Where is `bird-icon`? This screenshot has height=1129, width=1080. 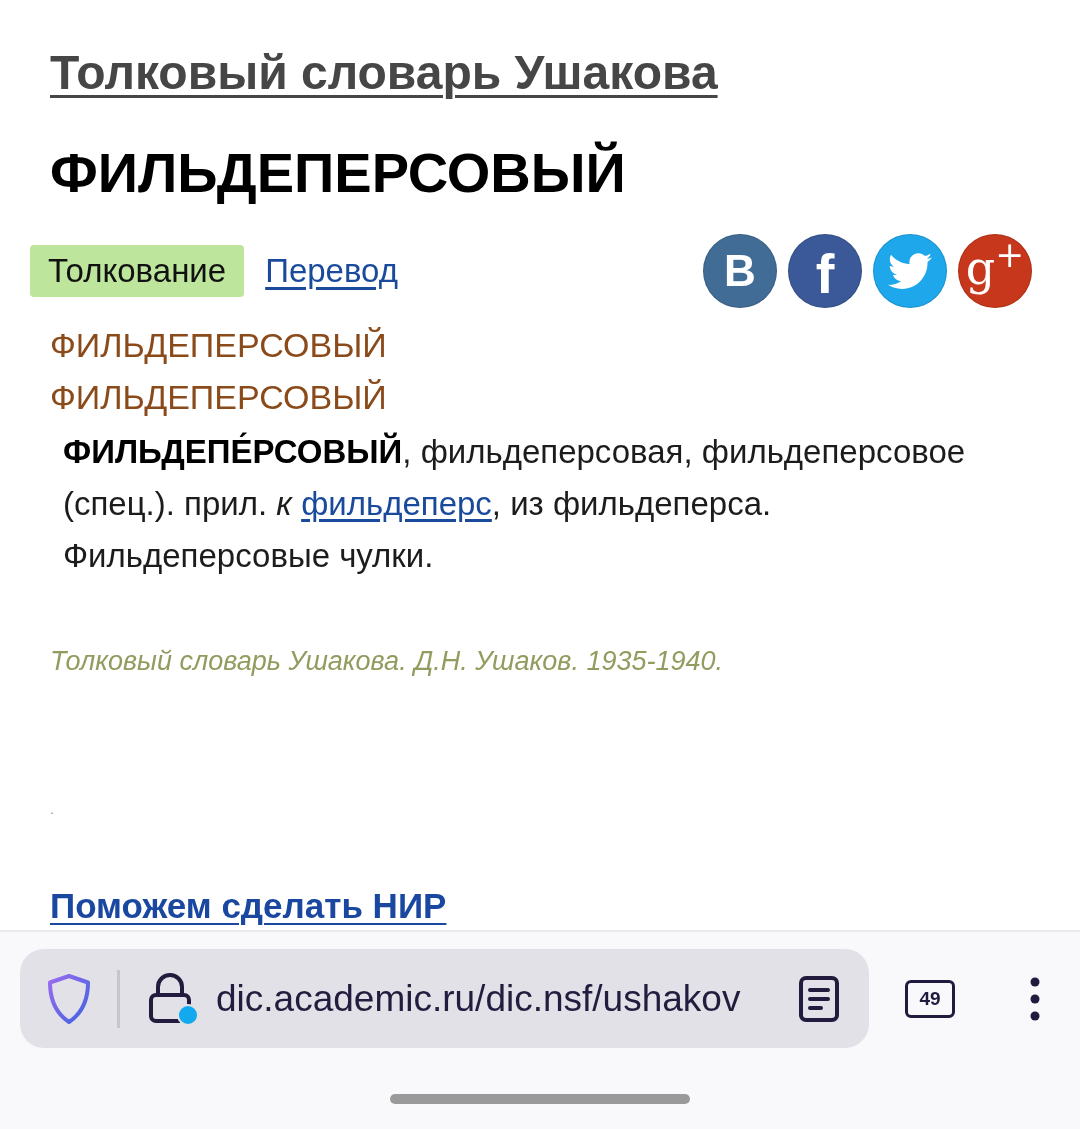
bird-icon is located at coordinates (910, 271).